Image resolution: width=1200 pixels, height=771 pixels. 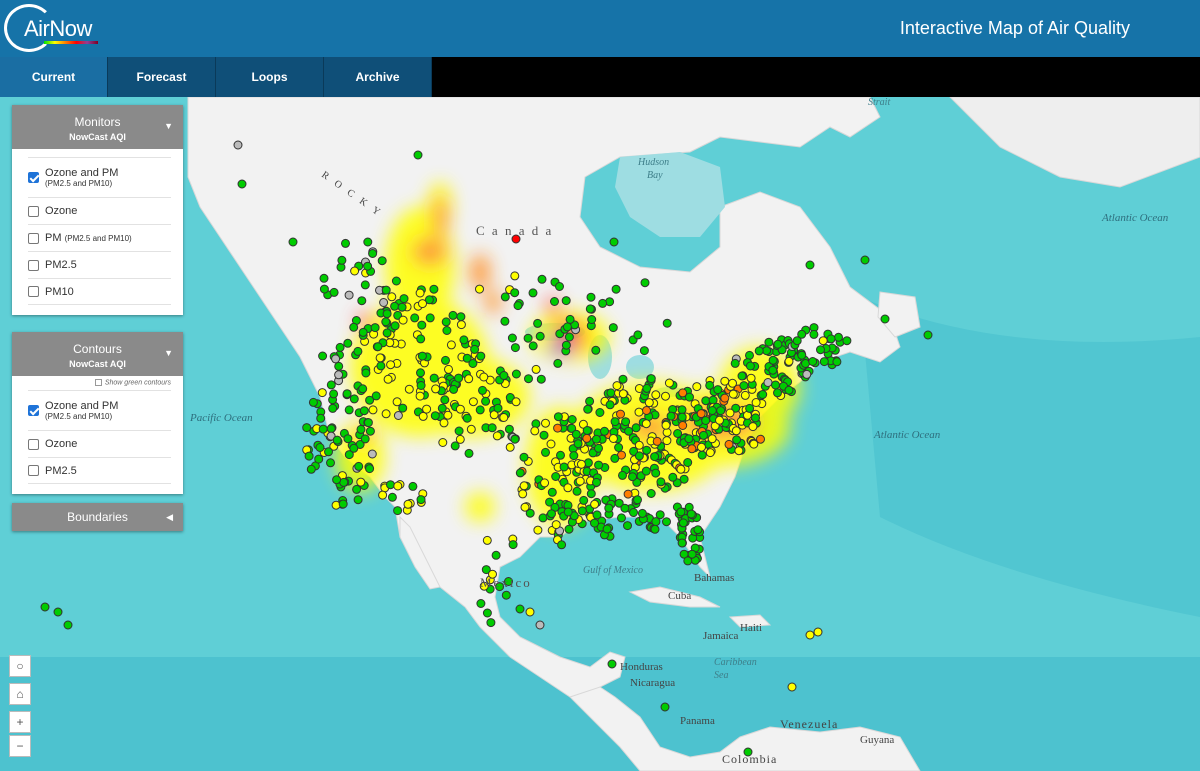 I want to click on tab-current: Current, so click(x=54, y=77).